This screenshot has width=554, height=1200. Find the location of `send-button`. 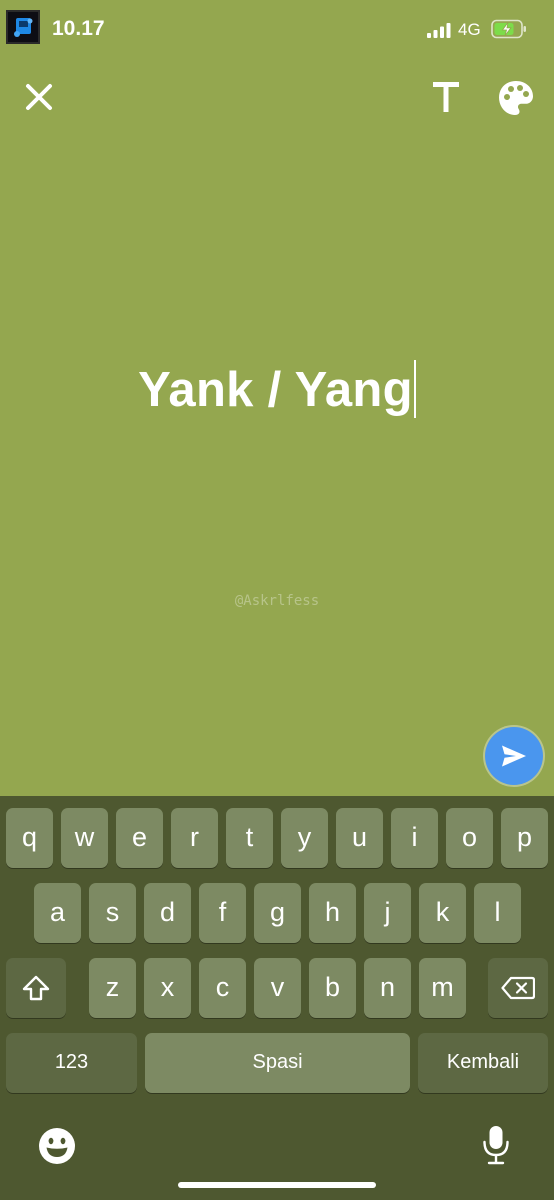

send-button is located at coordinates (514, 756).